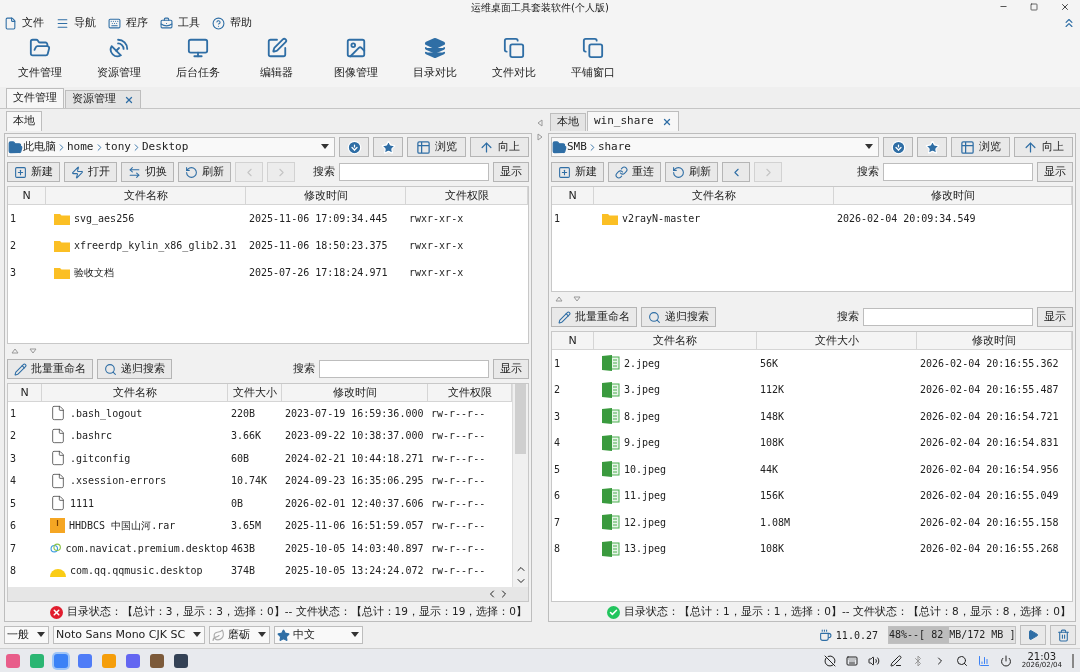 Image resolution: width=1080 pixels, height=672 pixels. Describe the element at coordinates (434, 59) in the screenshot. I see `toolbar-button: 目录对比` at that location.